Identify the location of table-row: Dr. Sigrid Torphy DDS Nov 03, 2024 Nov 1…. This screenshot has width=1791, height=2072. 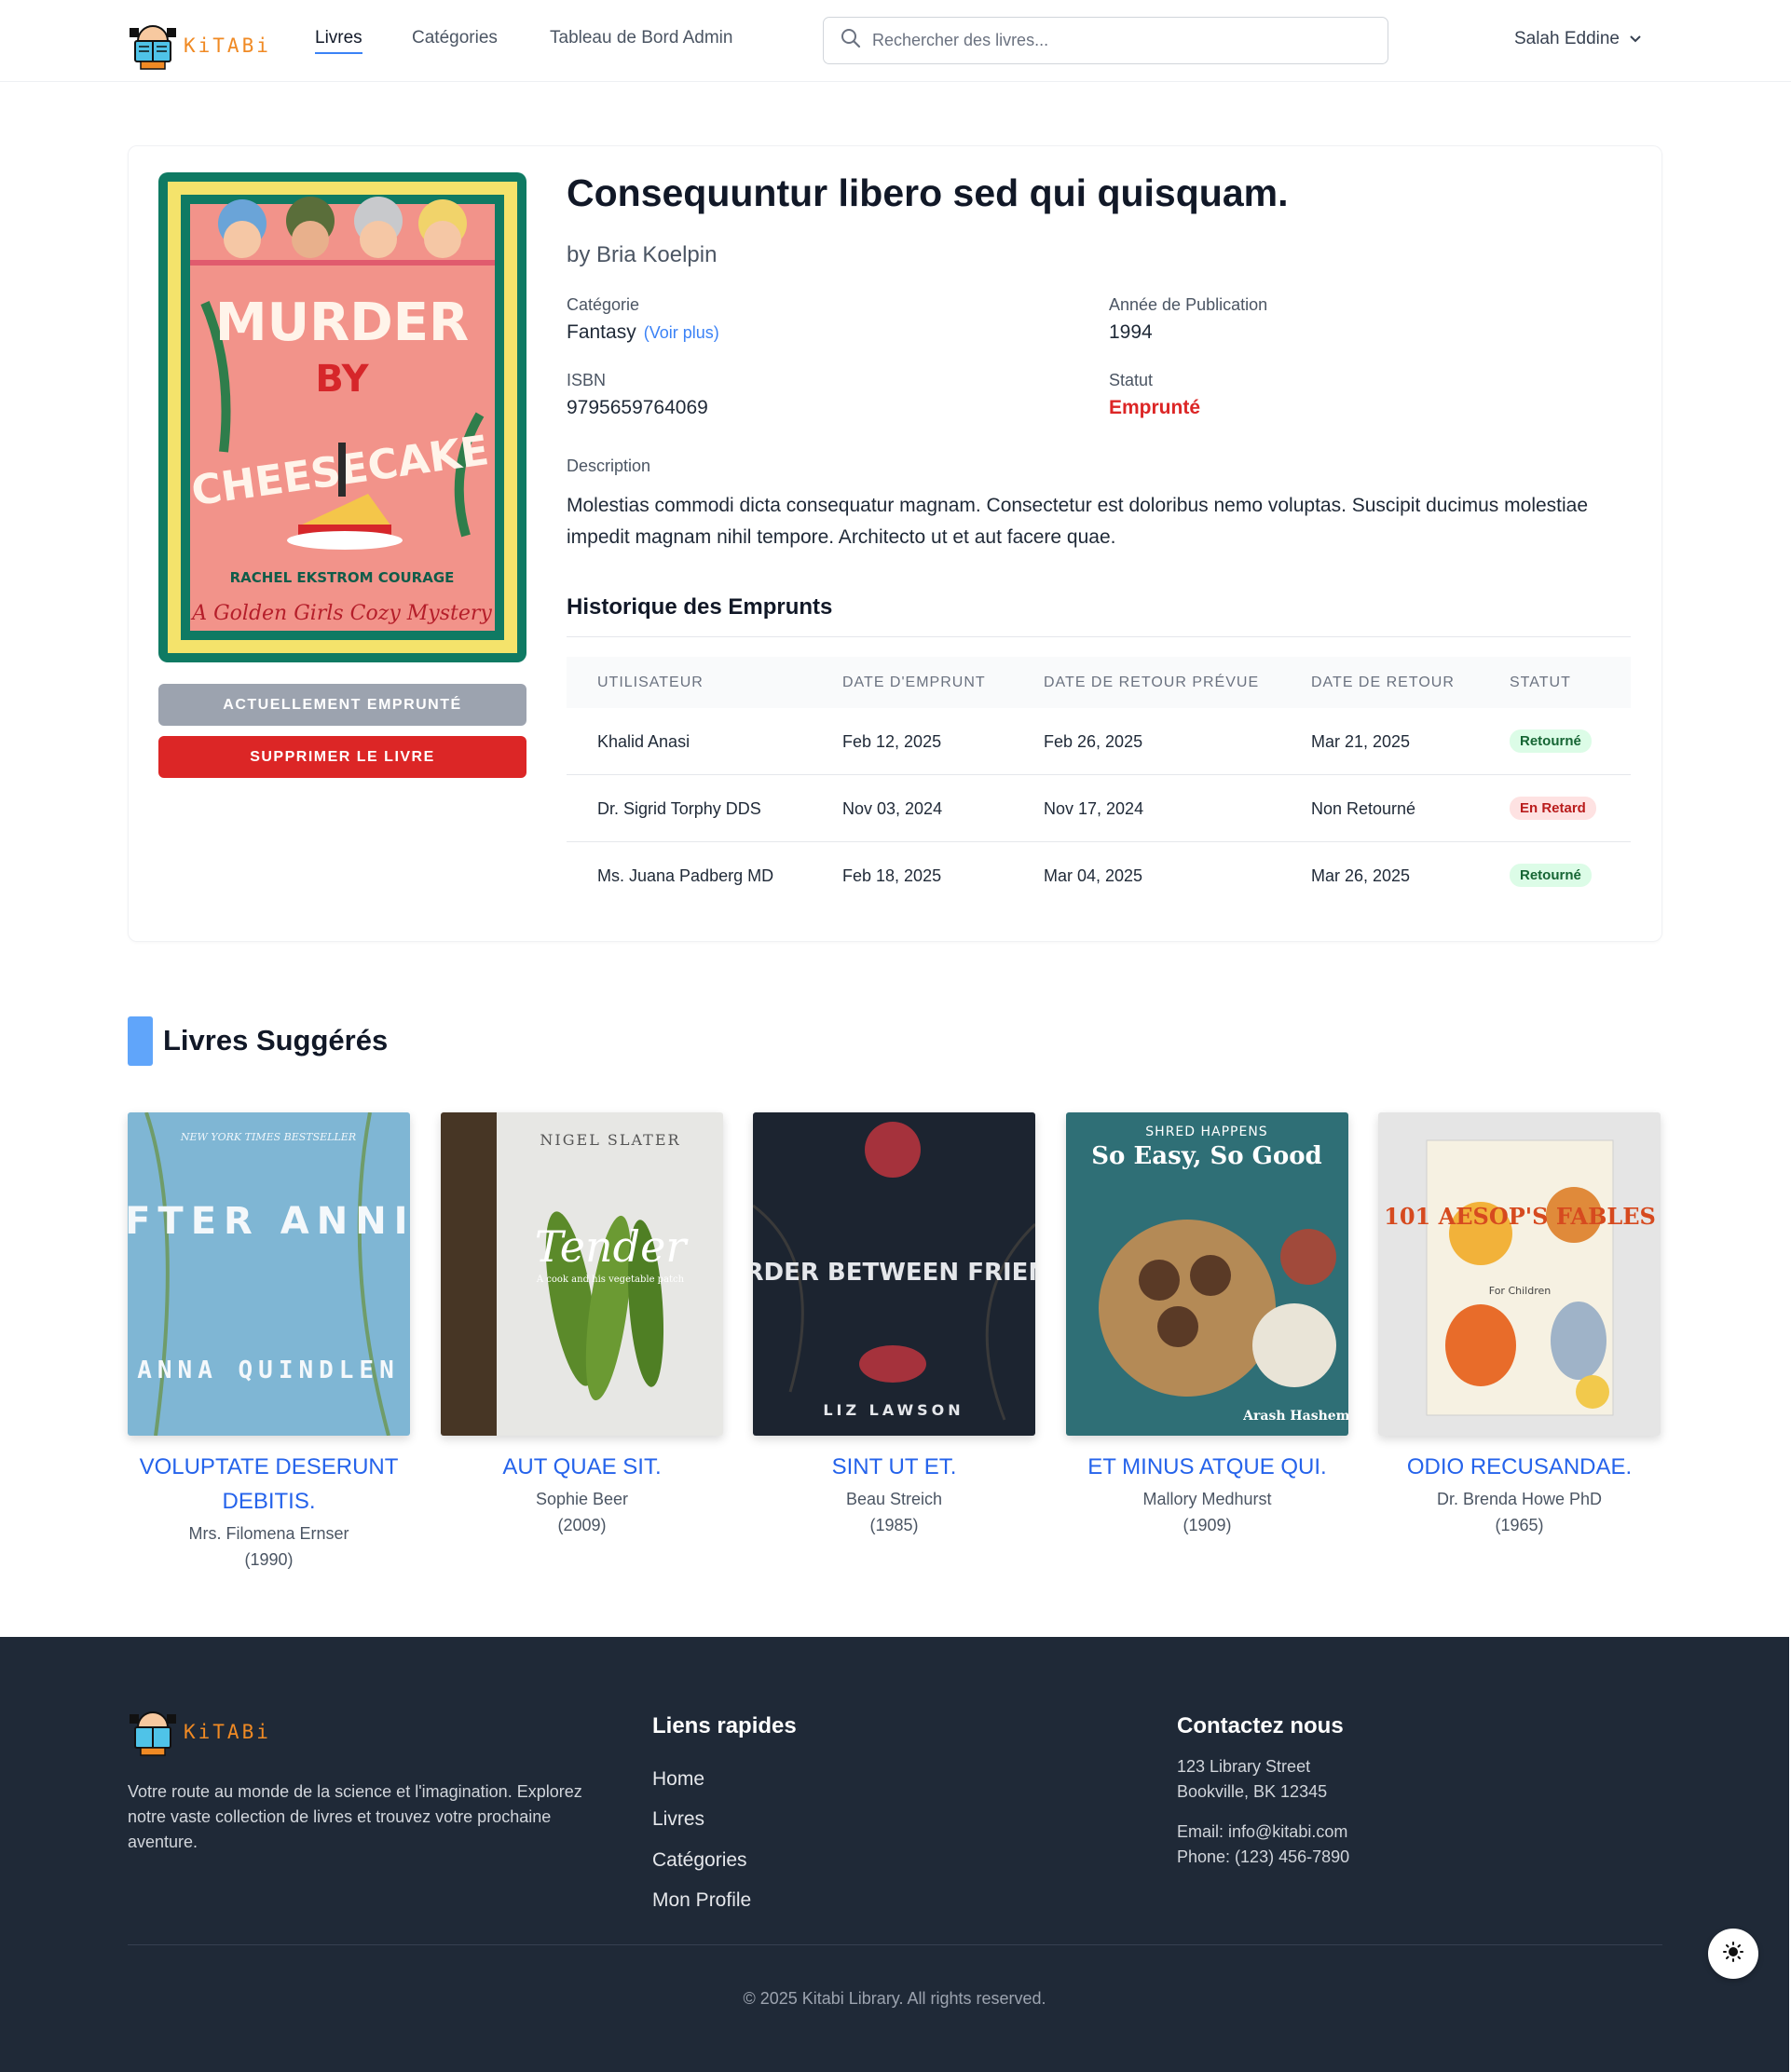
(1099, 808).